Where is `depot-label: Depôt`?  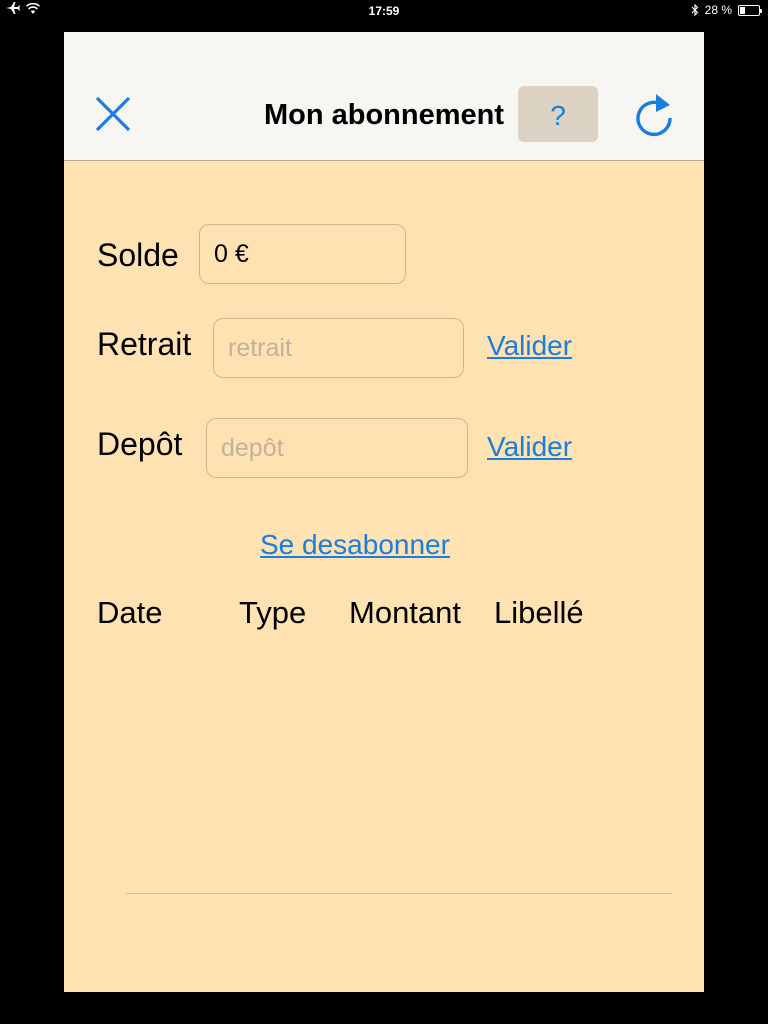
depot-label: Depôt is located at coordinates (140, 444).